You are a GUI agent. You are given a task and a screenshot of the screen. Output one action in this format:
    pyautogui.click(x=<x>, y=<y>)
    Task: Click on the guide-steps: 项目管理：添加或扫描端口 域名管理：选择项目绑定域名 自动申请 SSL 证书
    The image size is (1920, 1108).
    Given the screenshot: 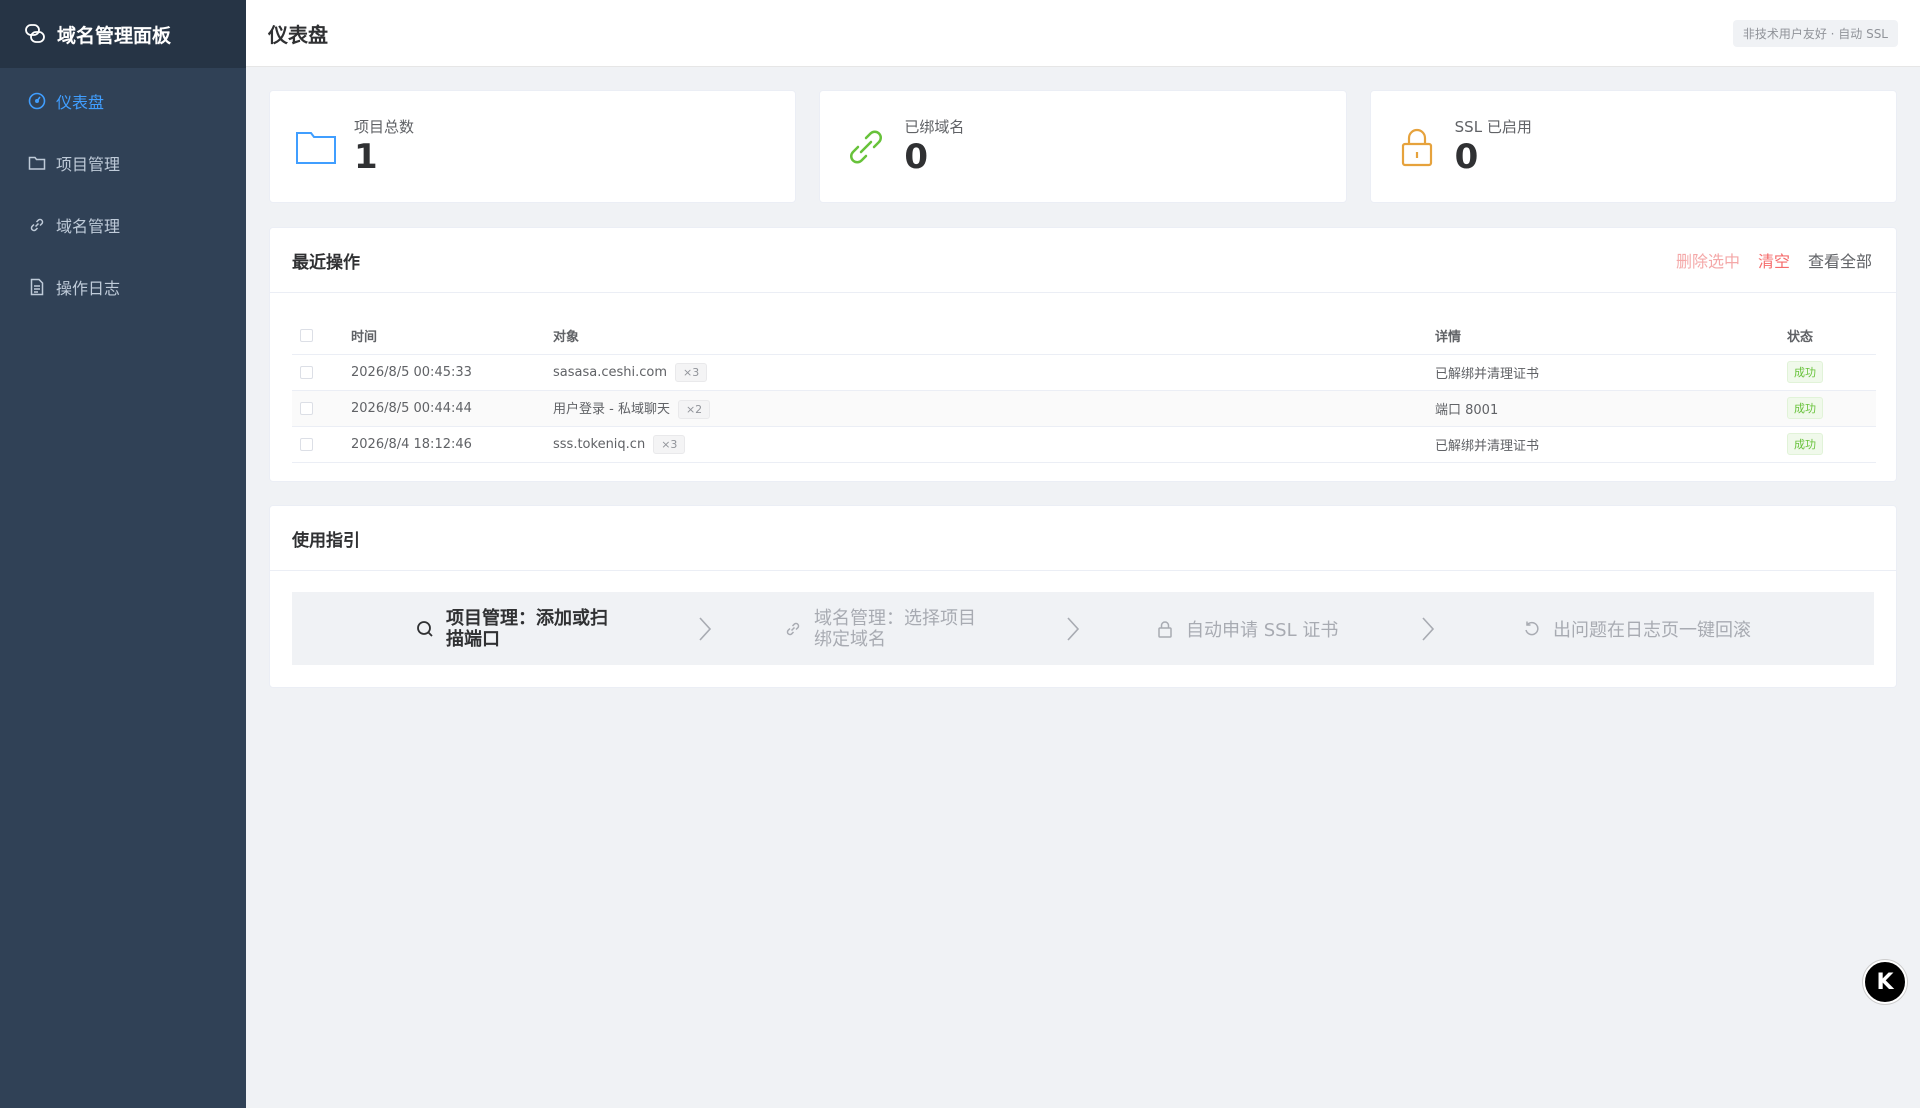 What is the action you would take?
    pyautogui.click(x=1083, y=628)
    